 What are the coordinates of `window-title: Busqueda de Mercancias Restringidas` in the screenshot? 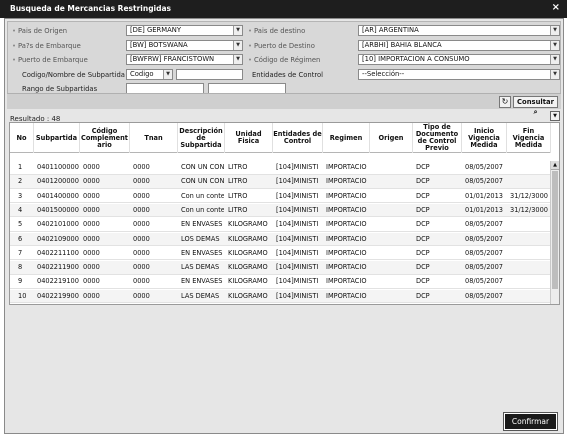 It's located at (91, 8).